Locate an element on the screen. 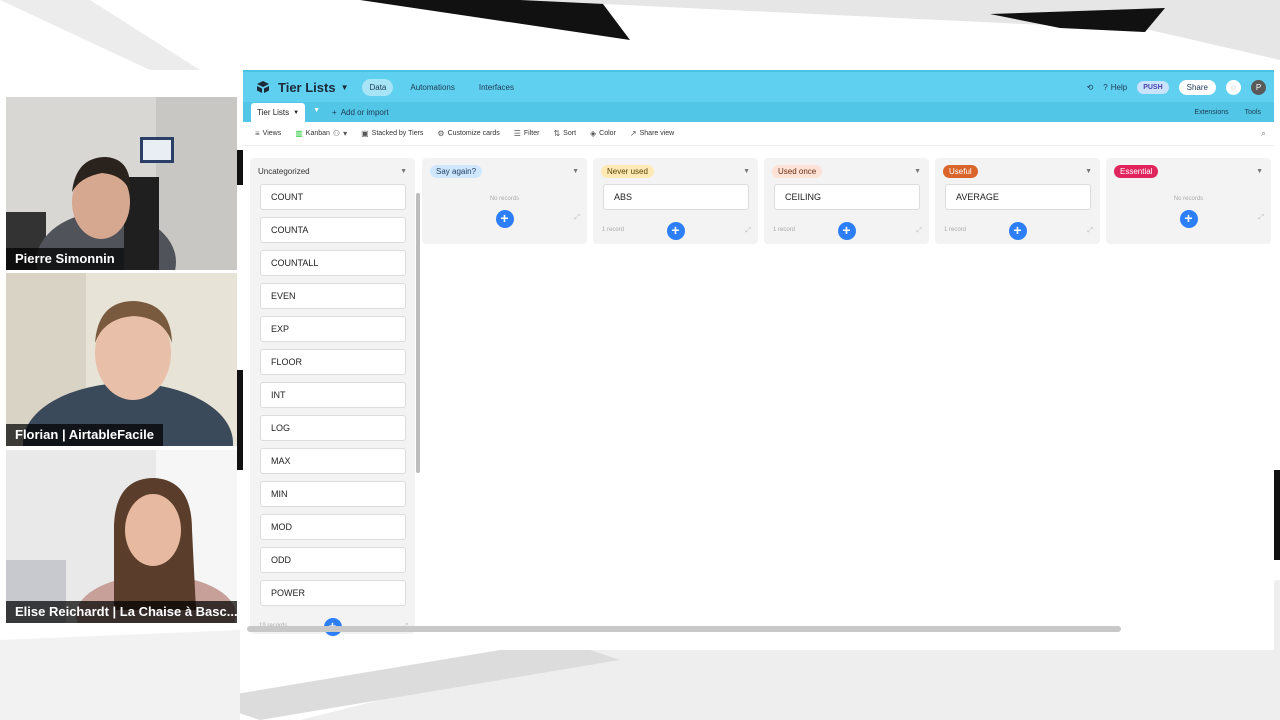  column-header: Never used ▼ is located at coordinates (675, 171).